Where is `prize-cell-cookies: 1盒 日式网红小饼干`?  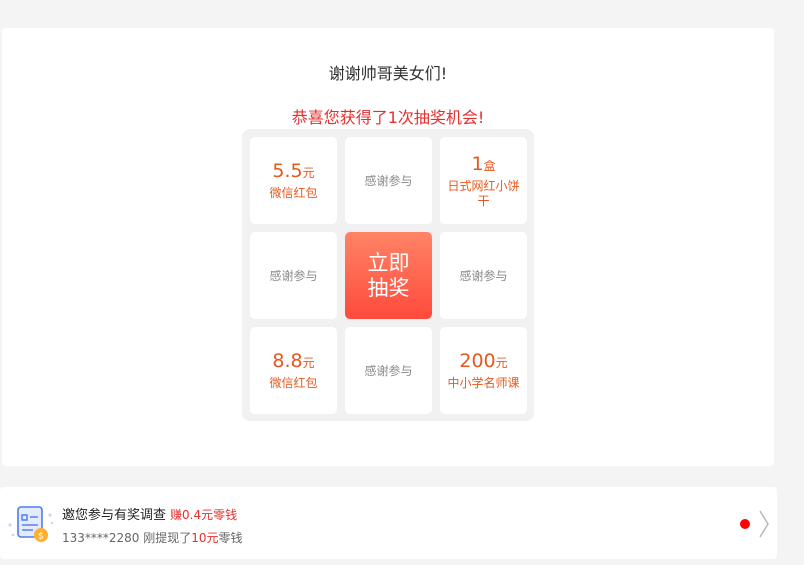
prize-cell-cookies: 1盒 日式网红小饼干 is located at coordinates (483, 180).